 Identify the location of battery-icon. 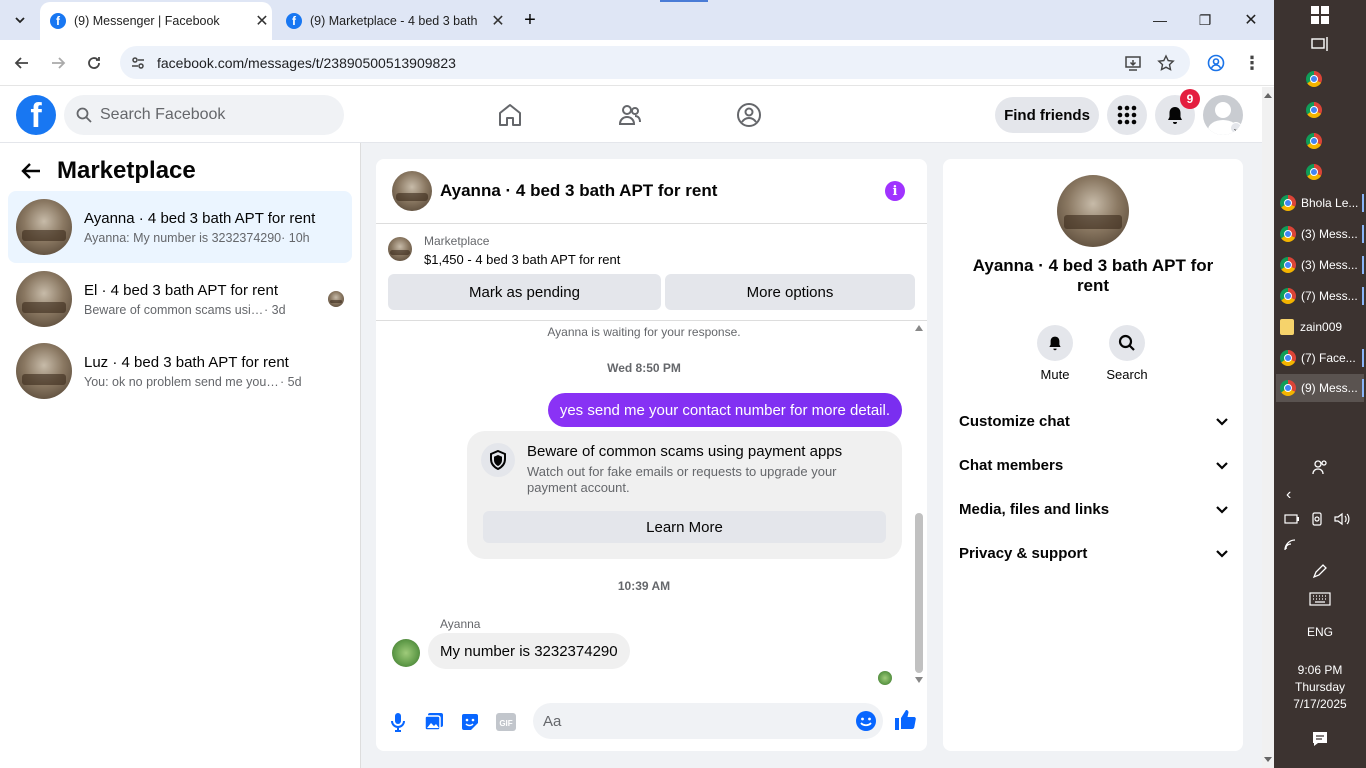
(1292, 519).